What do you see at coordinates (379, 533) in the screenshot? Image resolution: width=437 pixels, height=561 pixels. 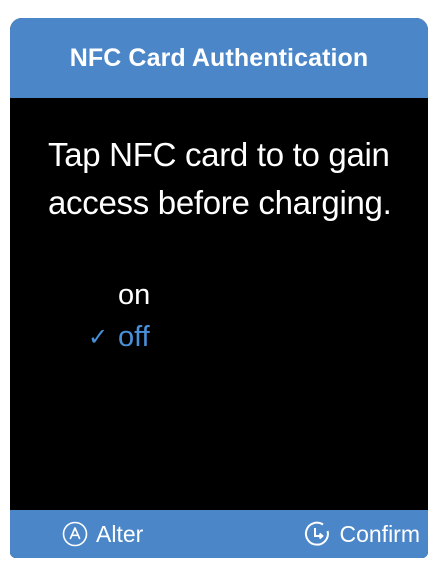 I see `confirm-label: Confirm` at bounding box center [379, 533].